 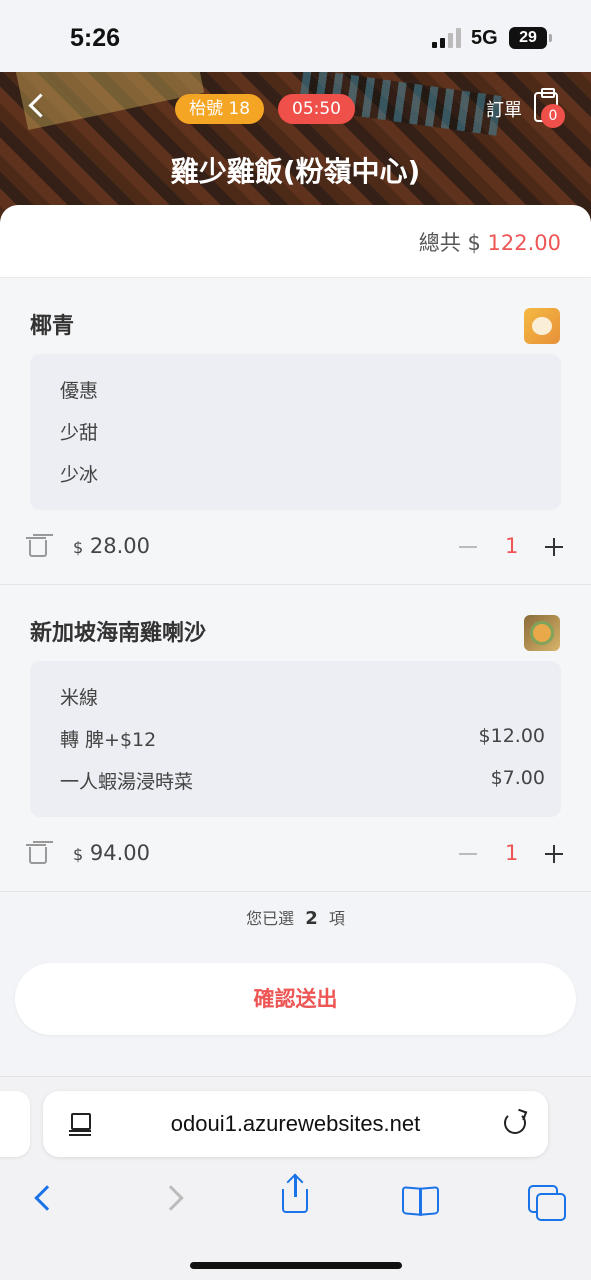 What do you see at coordinates (517, 778) in the screenshot?
I see `option-price: $7.00` at bounding box center [517, 778].